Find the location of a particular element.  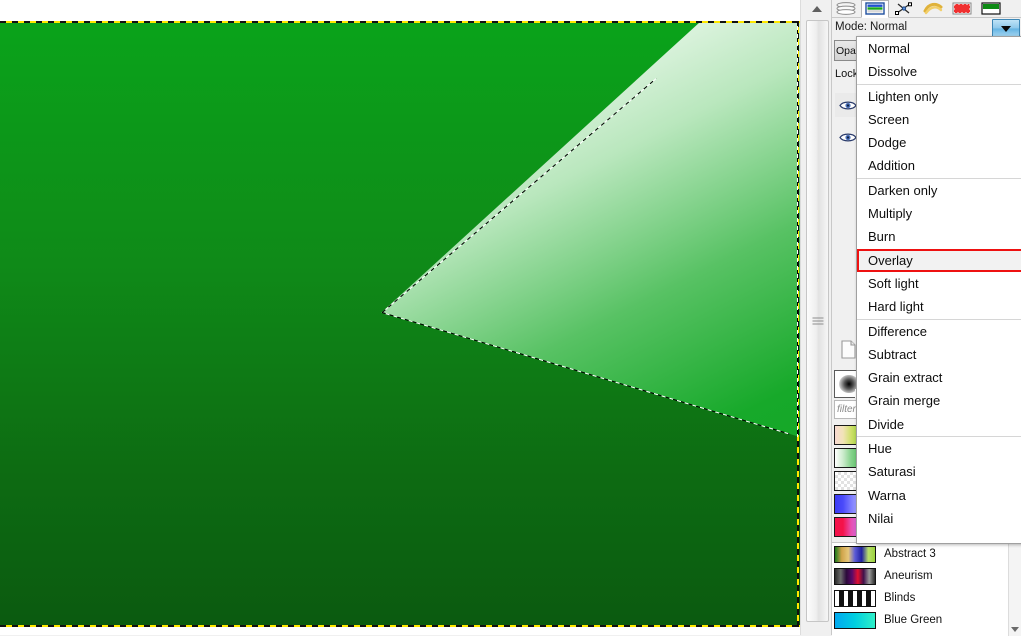

dock-tab-channels is located at coordinates (875, 9).